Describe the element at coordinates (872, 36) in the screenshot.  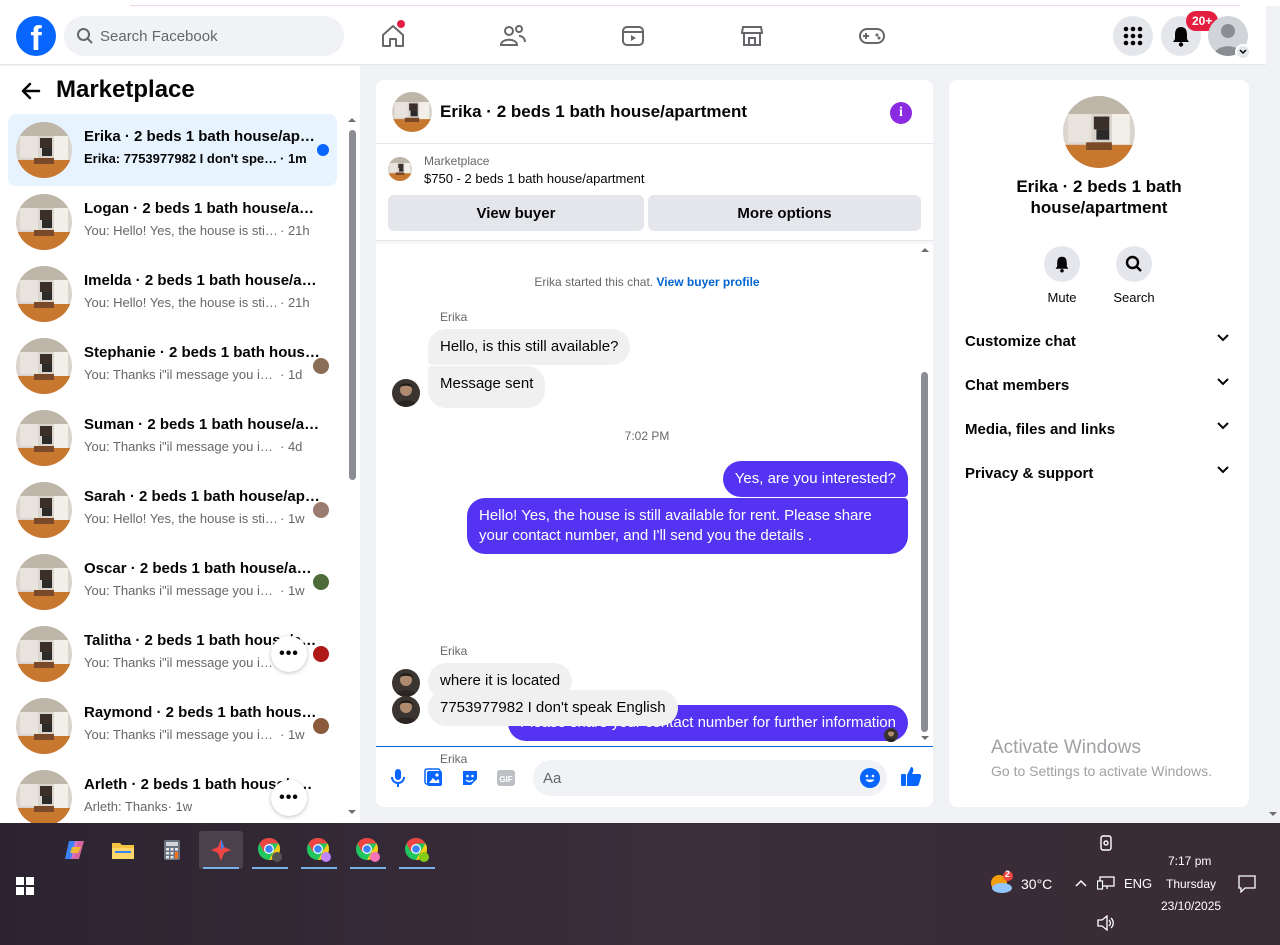
I see `nav-gaming` at that location.